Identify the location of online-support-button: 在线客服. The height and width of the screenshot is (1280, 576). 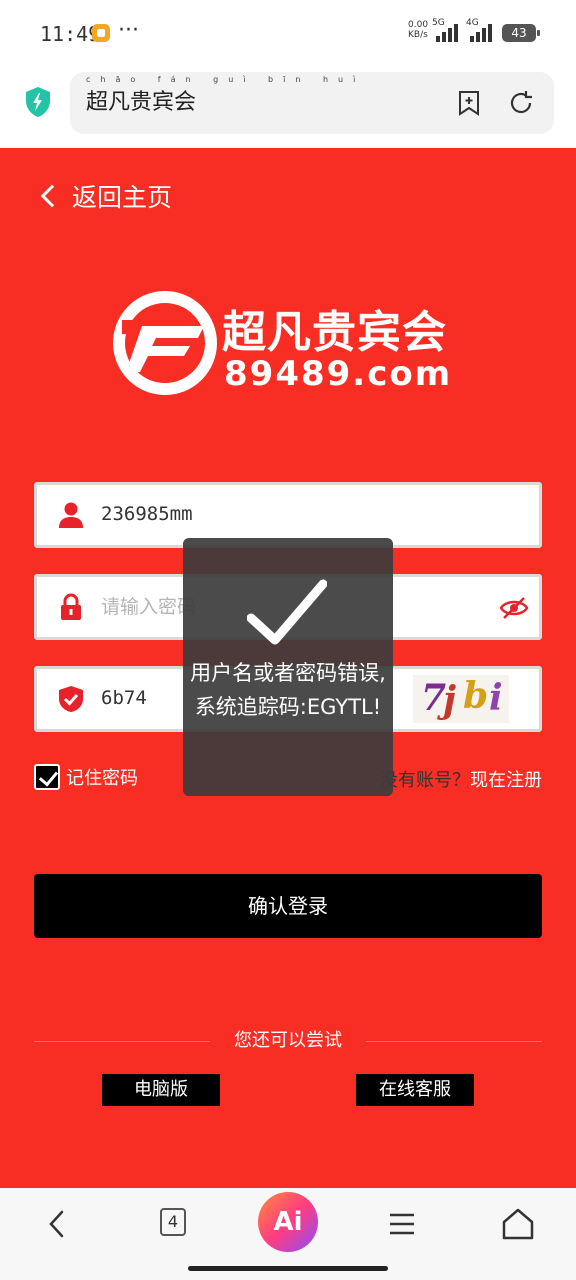
(415, 1090).